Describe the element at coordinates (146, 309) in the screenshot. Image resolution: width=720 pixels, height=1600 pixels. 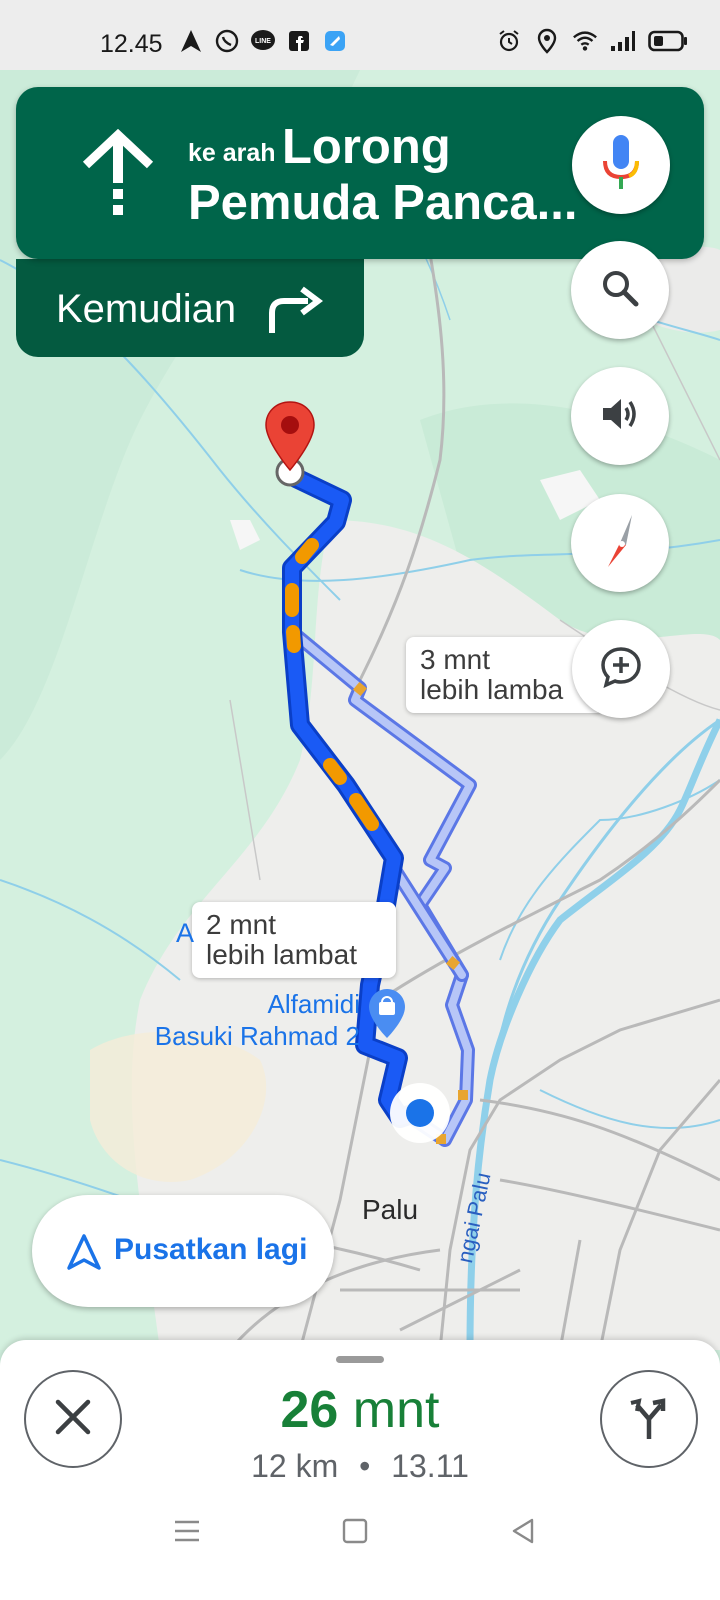
I see `next-maneuver-label: Kemudian` at that location.